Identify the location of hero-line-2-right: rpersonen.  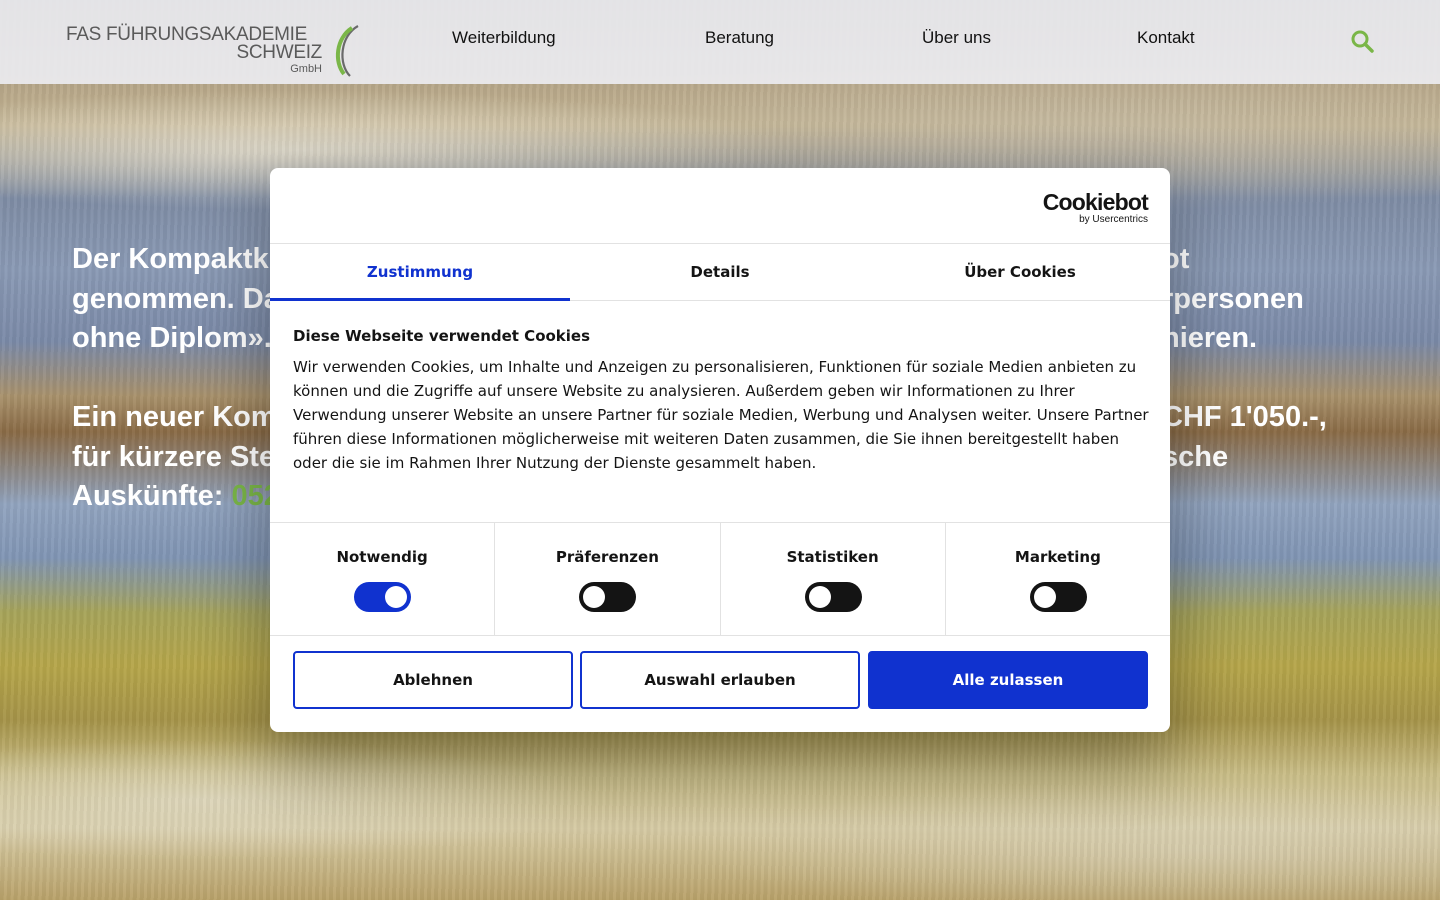
(1233, 298).